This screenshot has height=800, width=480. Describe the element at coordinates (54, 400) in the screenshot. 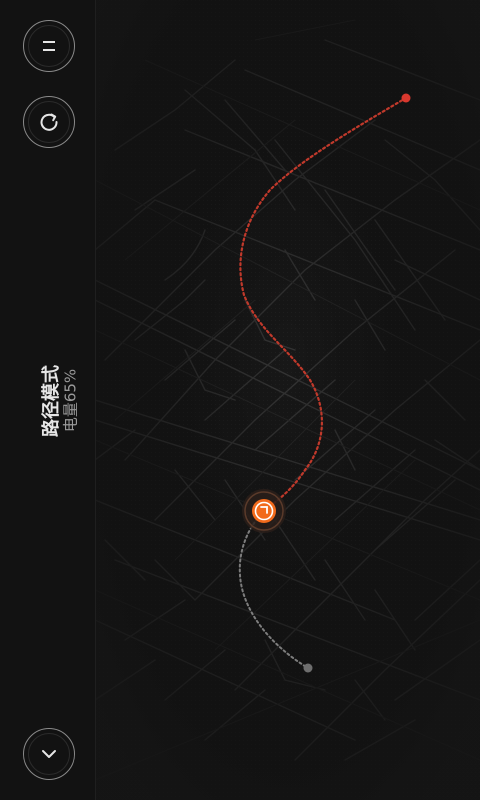

I see `status-block: 路径模式 电量65%` at that location.